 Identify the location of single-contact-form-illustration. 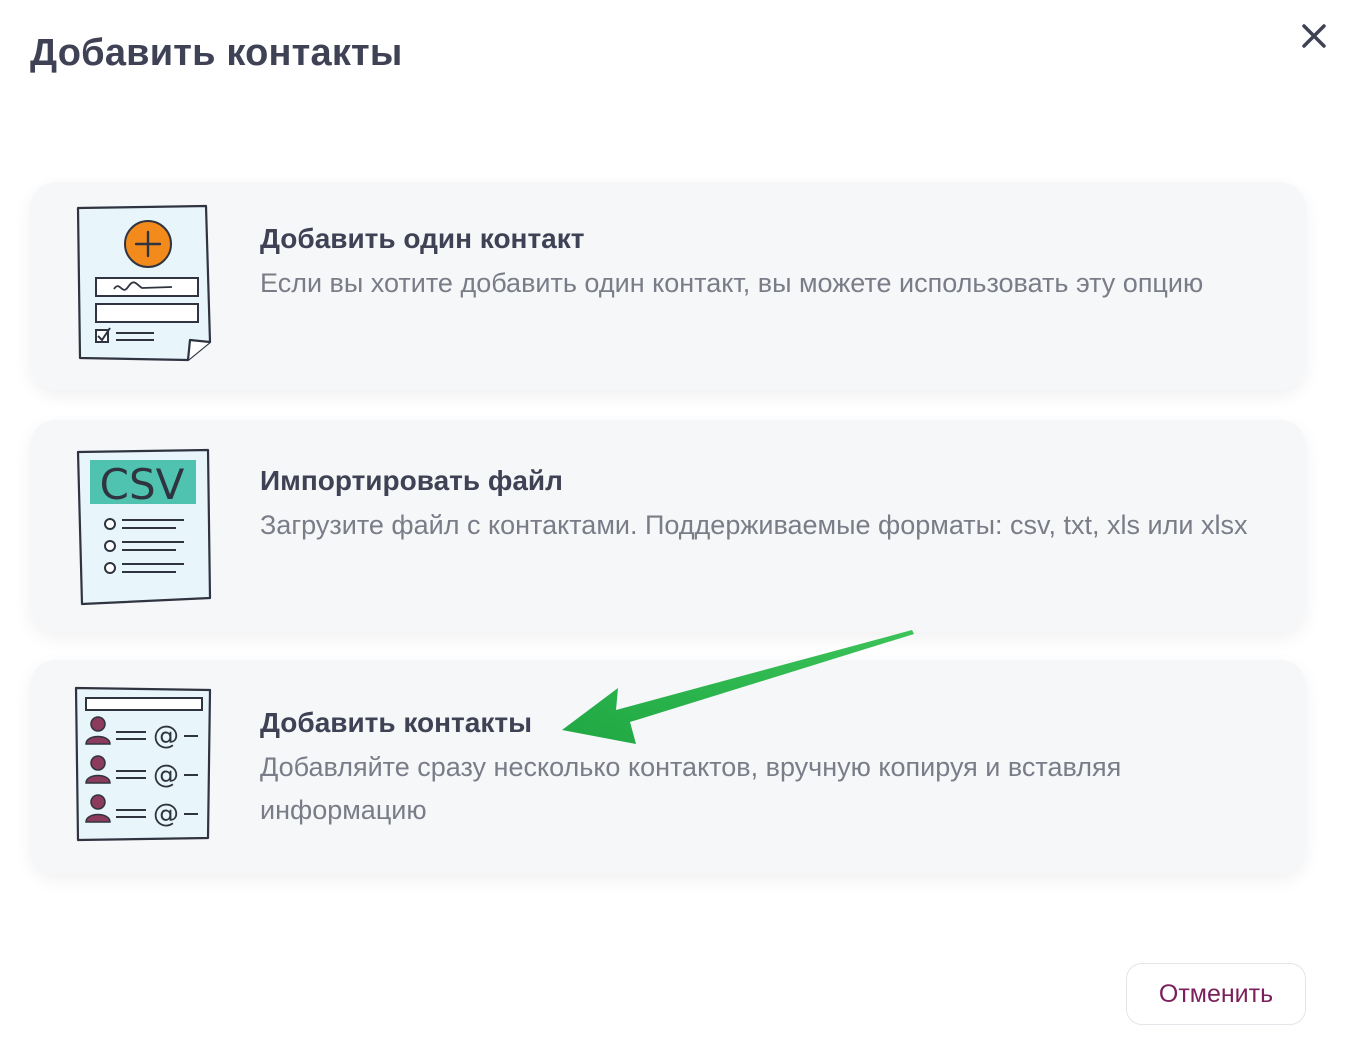
(144, 283).